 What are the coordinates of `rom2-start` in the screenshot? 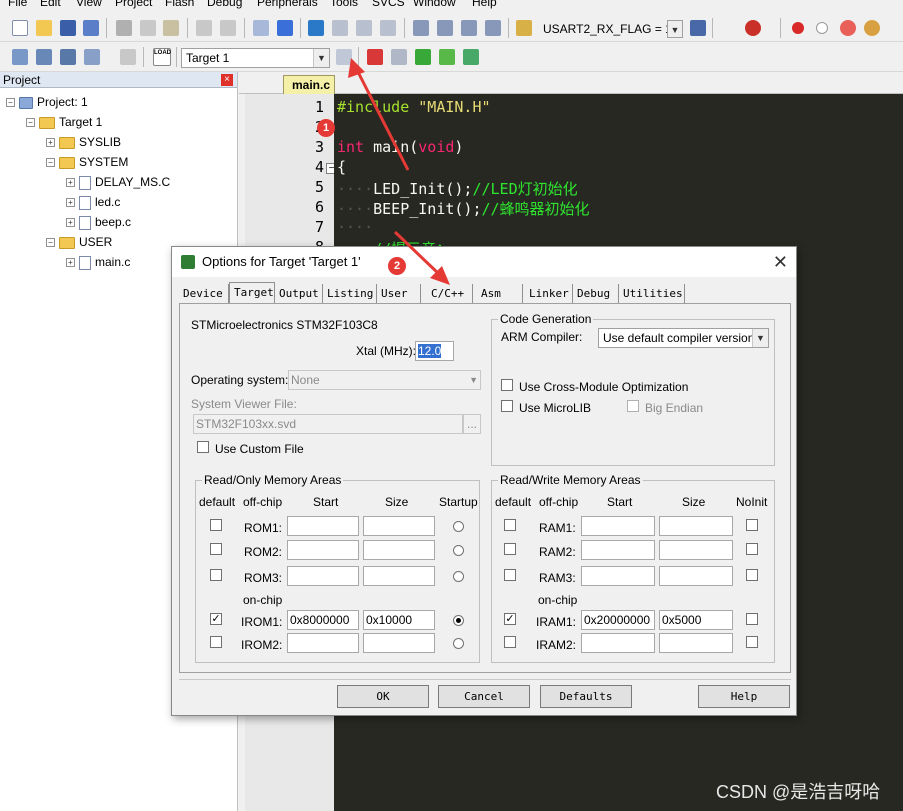 It's located at (323, 550).